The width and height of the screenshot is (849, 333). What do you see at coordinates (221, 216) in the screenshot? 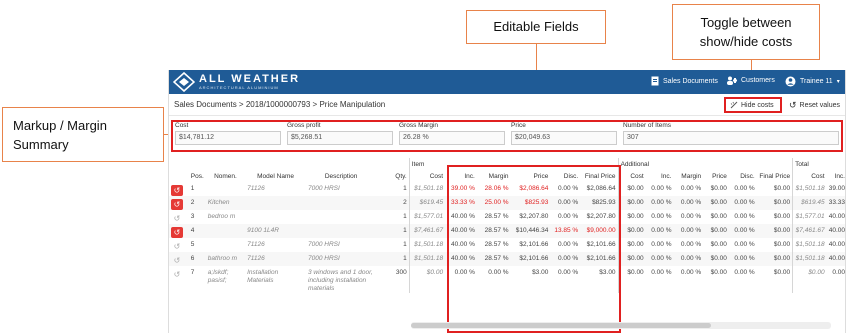
I see `table-cell: bedroo m` at bounding box center [221, 216].